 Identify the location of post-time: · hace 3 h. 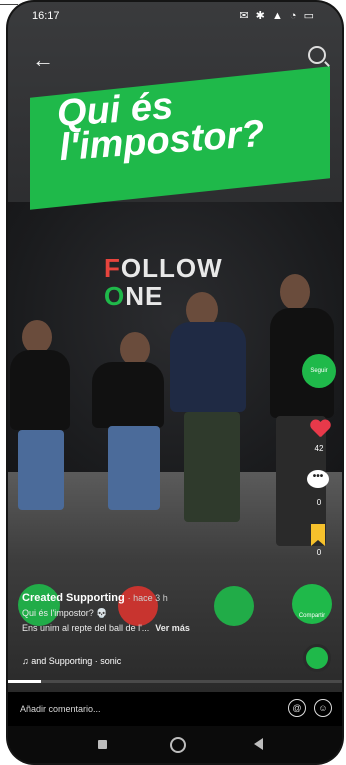
(147, 598).